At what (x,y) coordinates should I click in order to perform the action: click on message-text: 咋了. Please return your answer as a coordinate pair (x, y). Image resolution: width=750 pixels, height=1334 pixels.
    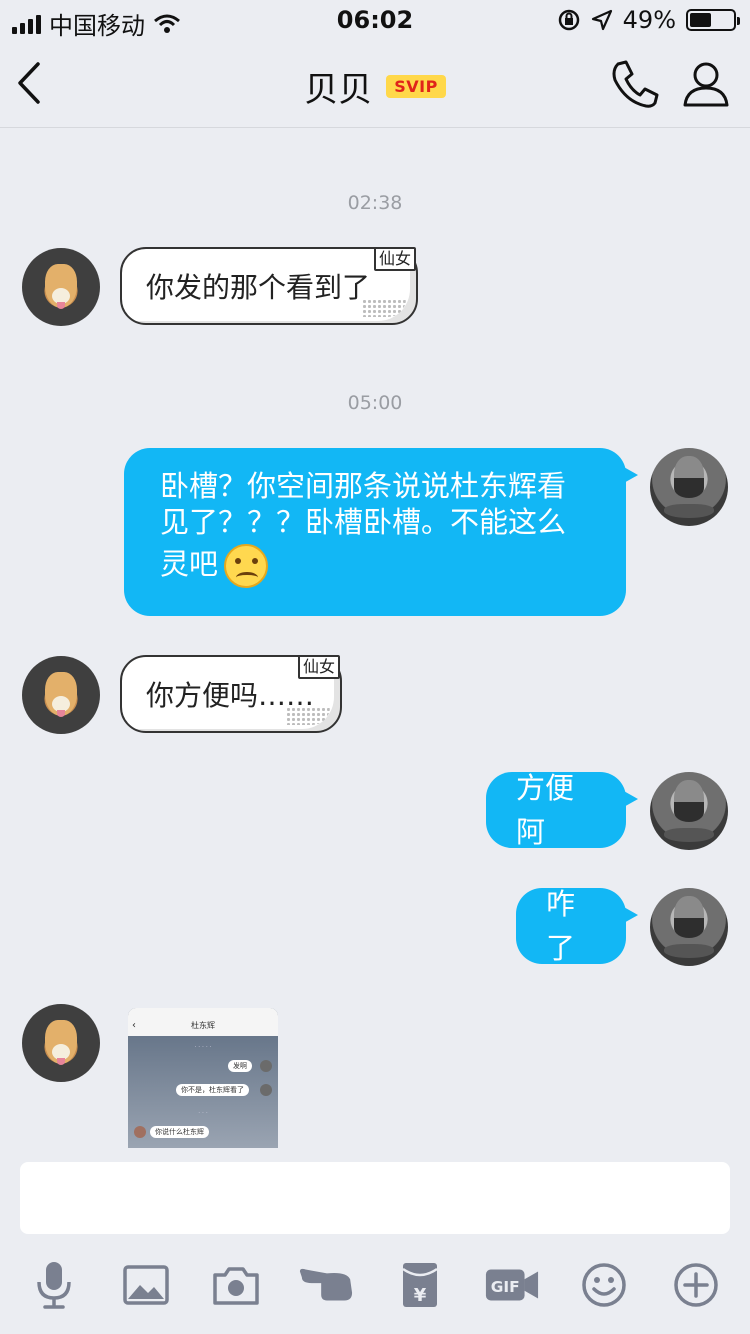
    Looking at the image, I should click on (561, 926).